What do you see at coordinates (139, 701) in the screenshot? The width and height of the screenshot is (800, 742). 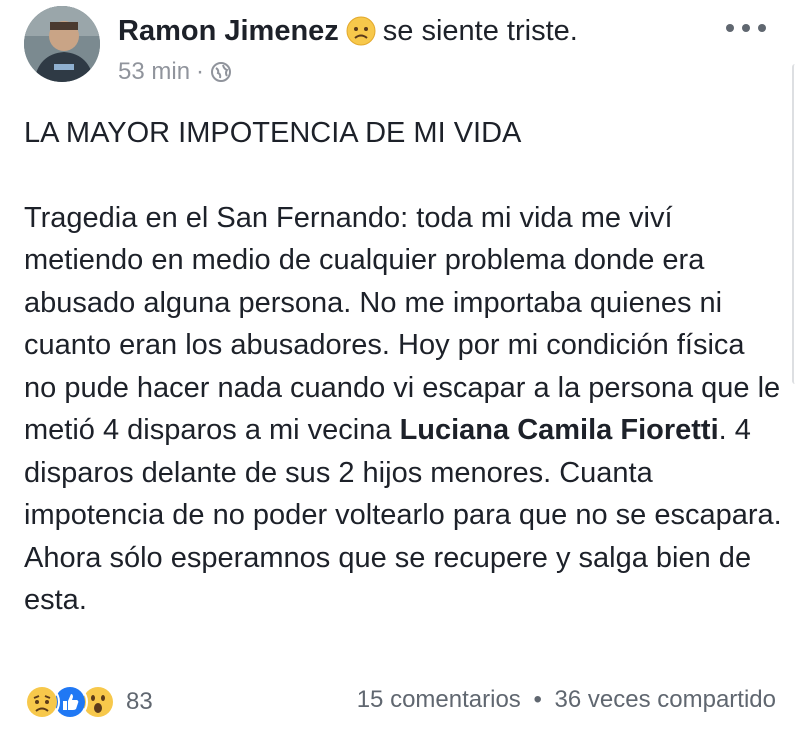 I see `reaction-count: 83` at bounding box center [139, 701].